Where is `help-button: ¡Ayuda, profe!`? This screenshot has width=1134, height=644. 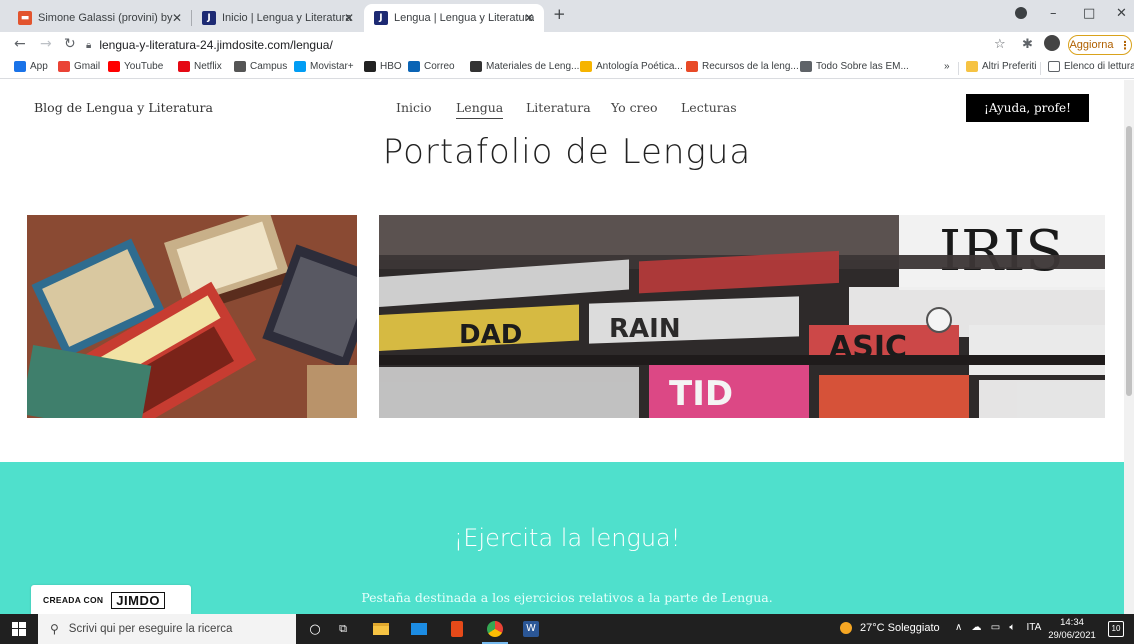 help-button: ¡Ayuda, profe! is located at coordinates (1027, 108).